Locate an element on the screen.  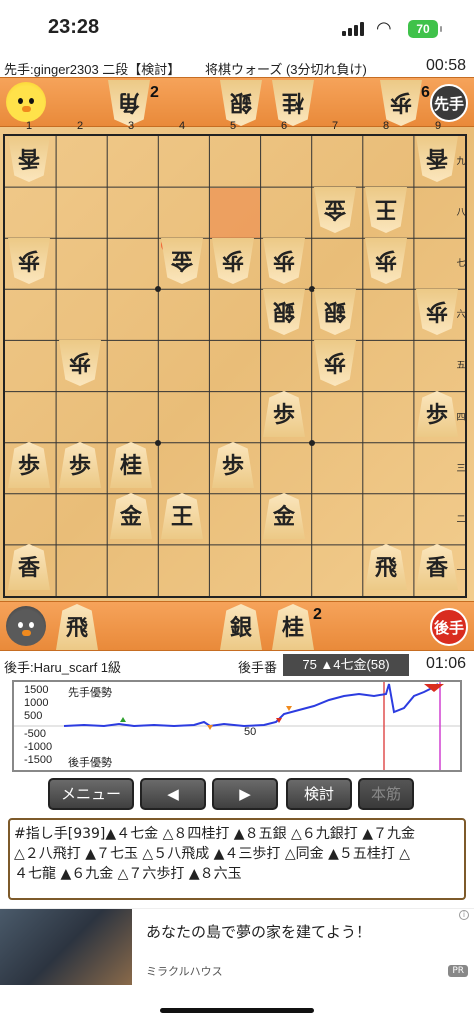
battery-level: 70 is located at coordinates (423, 29).